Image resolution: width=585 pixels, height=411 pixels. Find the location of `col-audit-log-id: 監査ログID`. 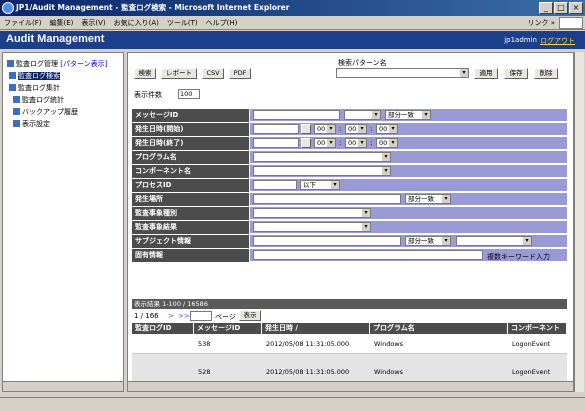

col-audit-log-id: 監査ログID is located at coordinates (163, 328).